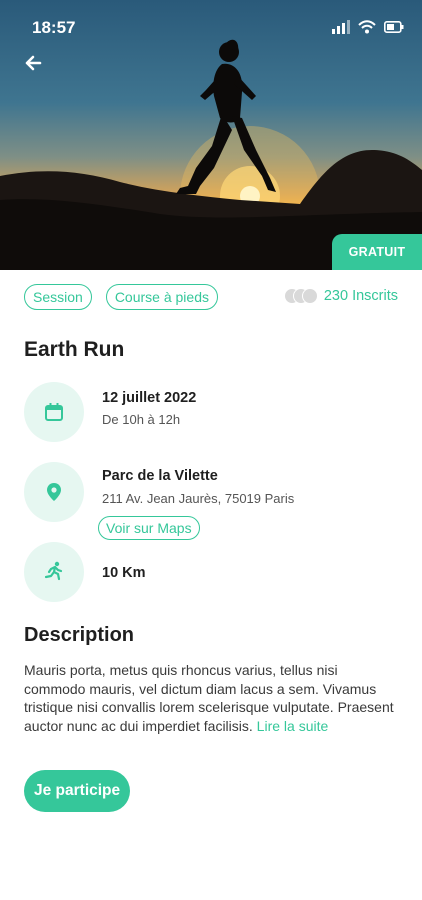 This screenshot has width=422, height=900. What do you see at coordinates (211, 28) in the screenshot?
I see `status-bar: 18:57` at bounding box center [211, 28].